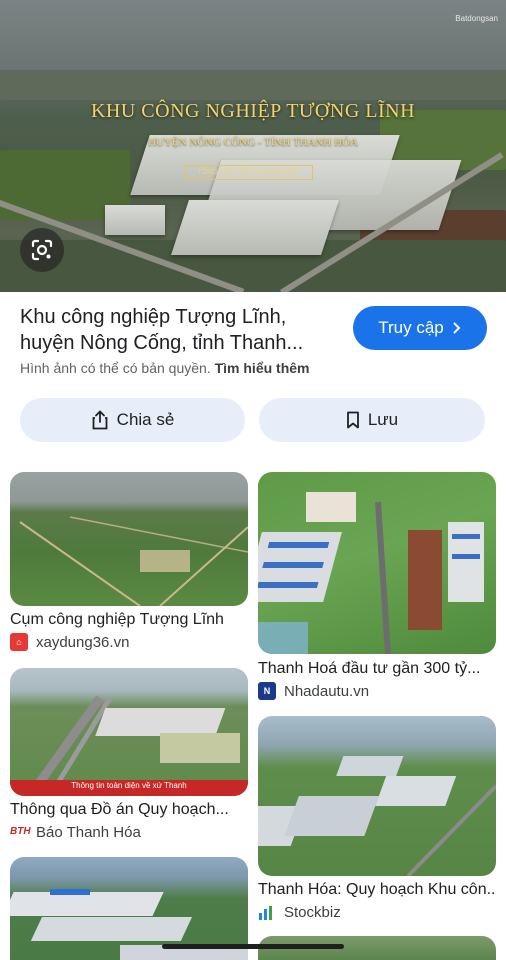 The height and width of the screenshot is (960, 506). Describe the element at coordinates (129, 745) in the screenshot. I see `highway-aerial-graphic` at that location.